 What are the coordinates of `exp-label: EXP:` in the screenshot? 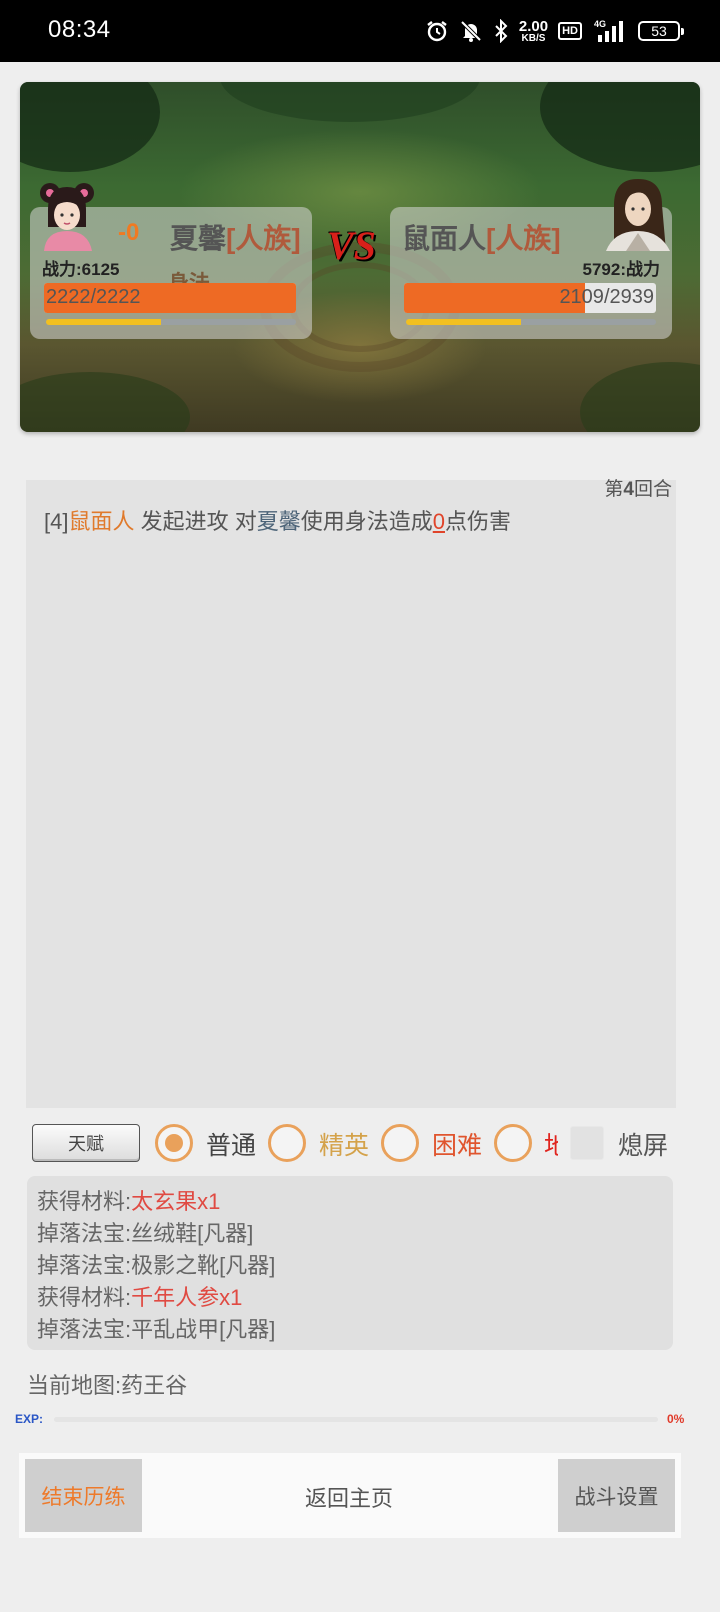 It's located at (29, 1419).